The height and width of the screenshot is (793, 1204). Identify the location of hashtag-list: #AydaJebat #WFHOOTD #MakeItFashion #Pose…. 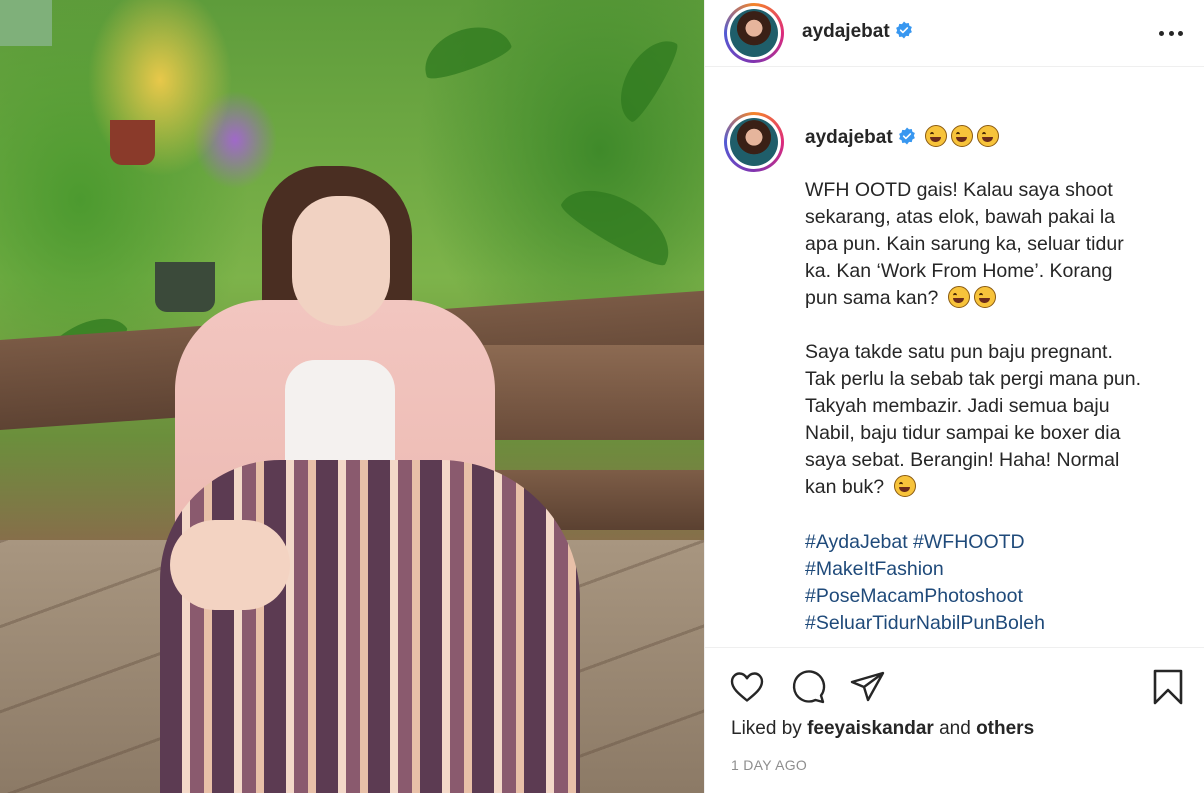
(995, 583).